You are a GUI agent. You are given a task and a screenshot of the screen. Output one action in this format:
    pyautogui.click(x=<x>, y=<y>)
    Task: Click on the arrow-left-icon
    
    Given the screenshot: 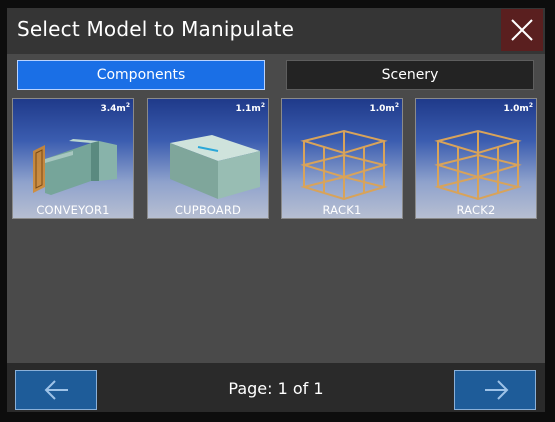 What is the action you would take?
    pyautogui.click(x=56, y=390)
    